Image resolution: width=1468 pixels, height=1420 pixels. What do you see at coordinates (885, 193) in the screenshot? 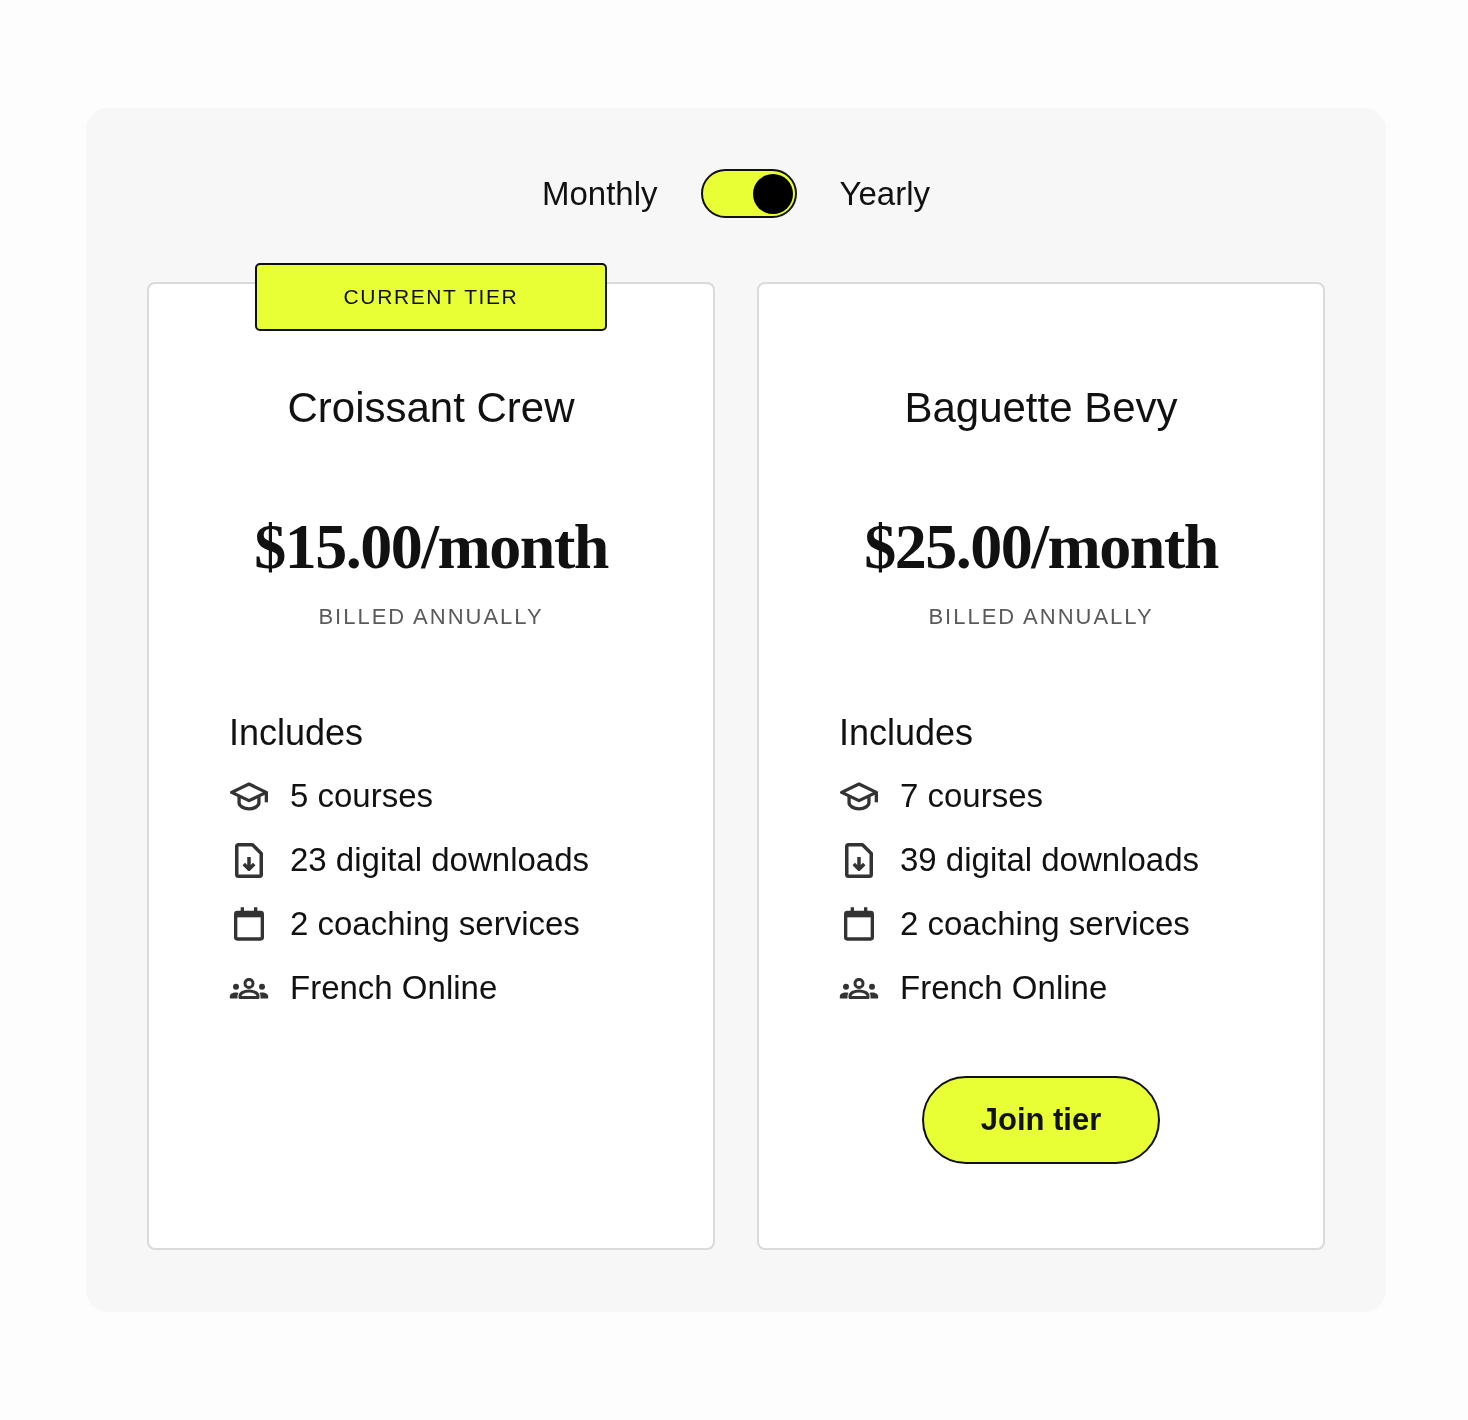
I see `yearly-label: Yearly` at bounding box center [885, 193].